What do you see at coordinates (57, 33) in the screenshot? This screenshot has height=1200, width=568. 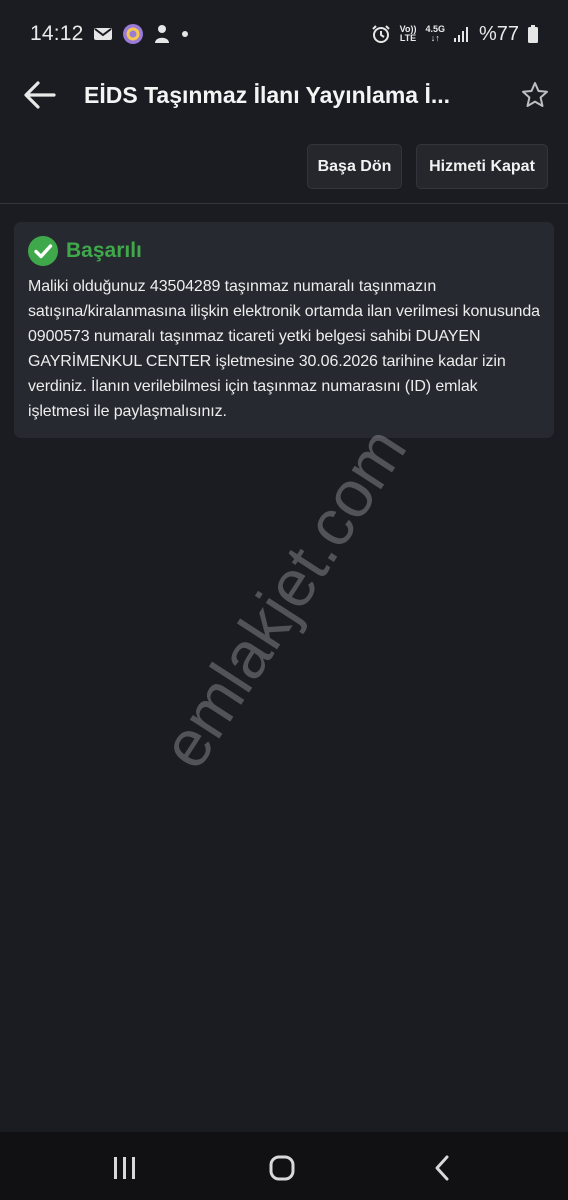 I see `status-time: 14:12` at bounding box center [57, 33].